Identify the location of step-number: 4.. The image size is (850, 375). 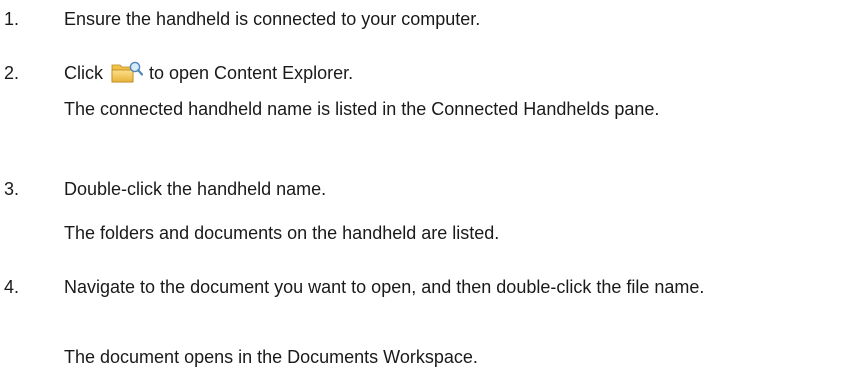
(12, 287).